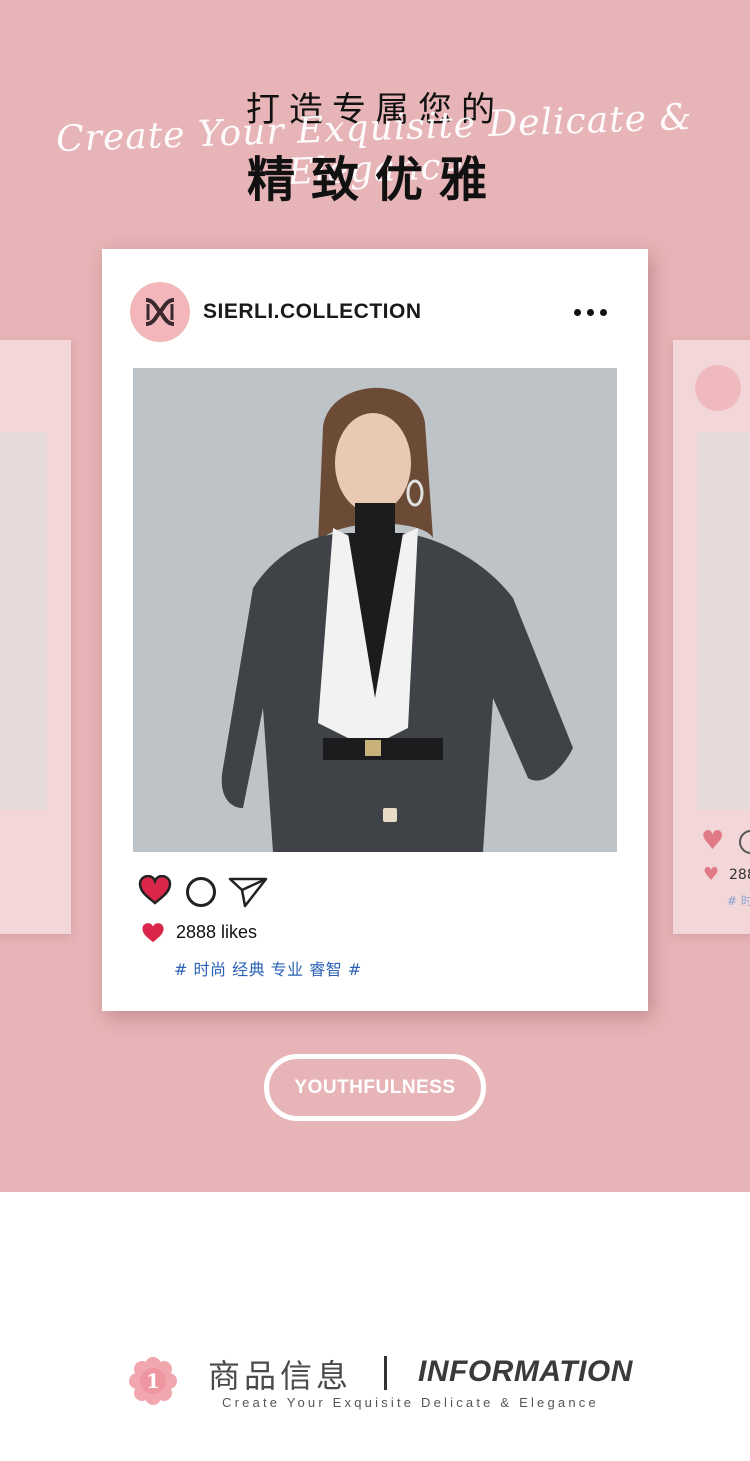  What do you see at coordinates (385, 1373) in the screenshot?
I see `info-divider` at bounding box center [385, 1373].